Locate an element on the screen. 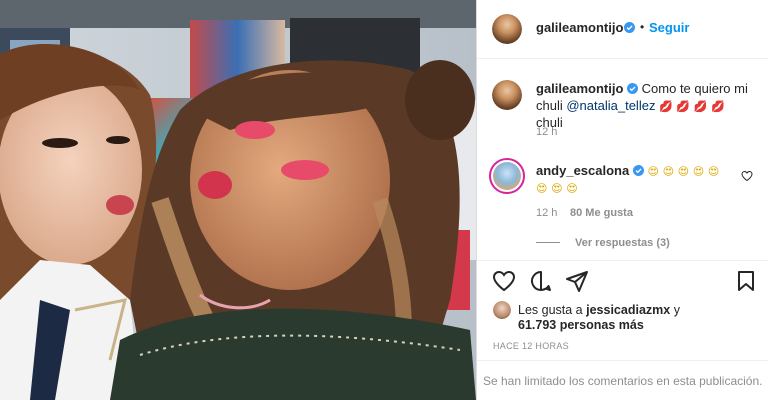 The height and width of the screenshot is (400, 768). actions-divider is located at coordinates (622, 260).